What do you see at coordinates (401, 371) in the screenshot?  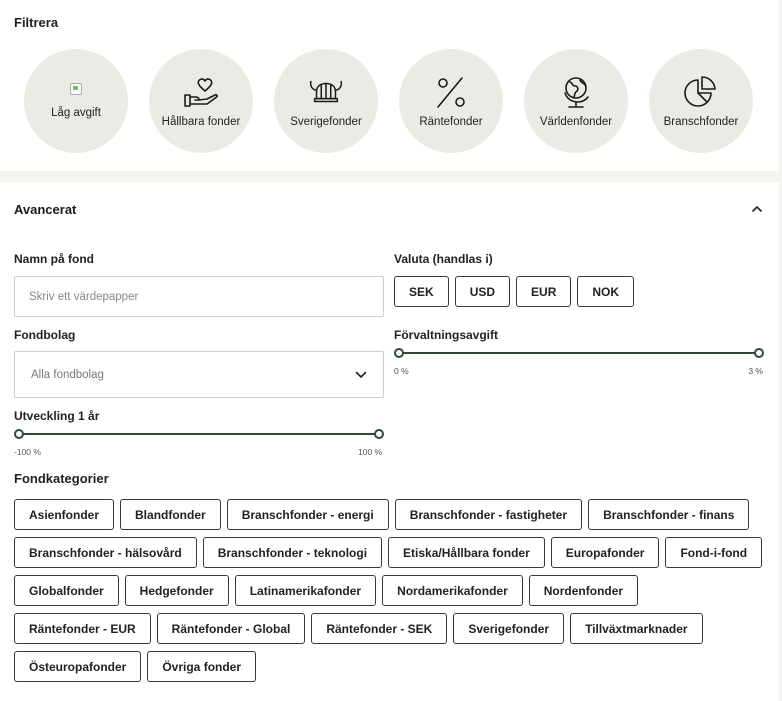 I see `fee-min-value: 0 %` at bounding box center [401, 371].